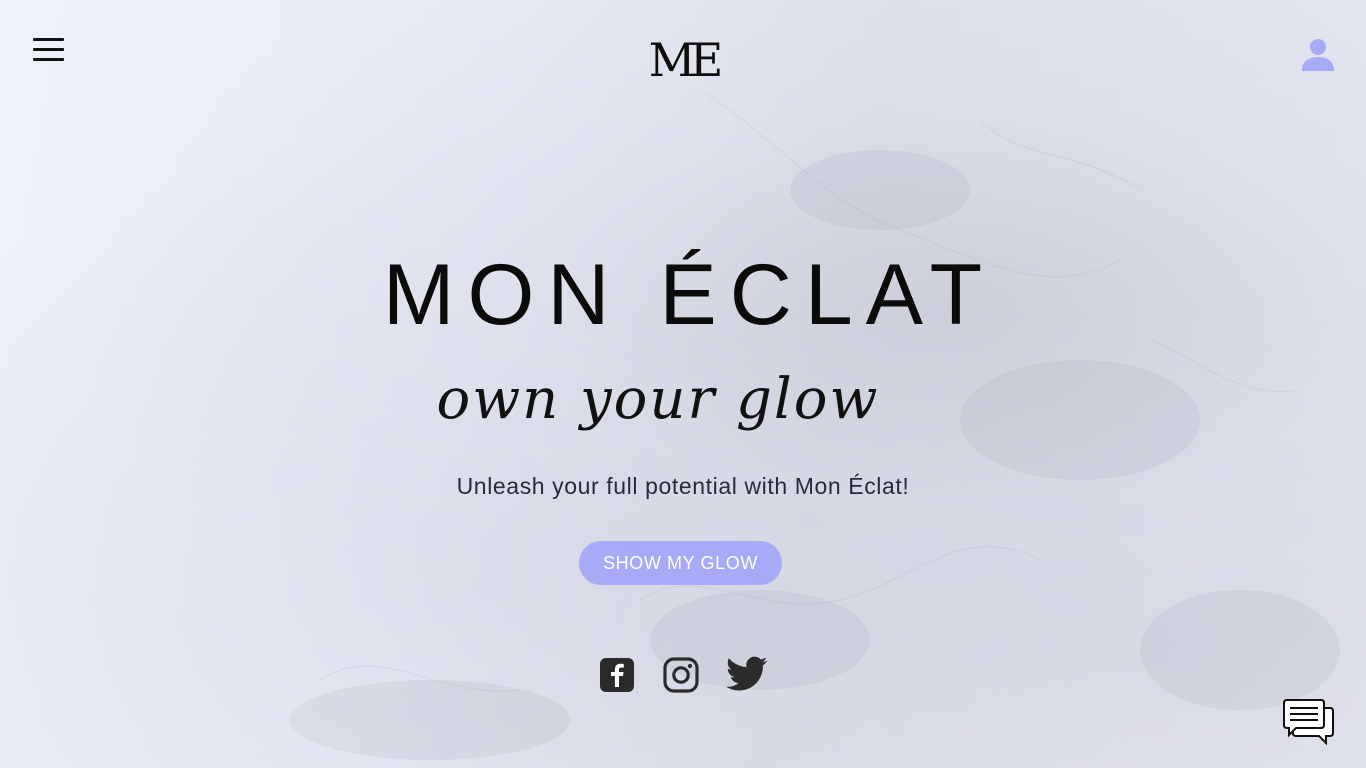  I want to click on twitter-icon, so click(747, 673).